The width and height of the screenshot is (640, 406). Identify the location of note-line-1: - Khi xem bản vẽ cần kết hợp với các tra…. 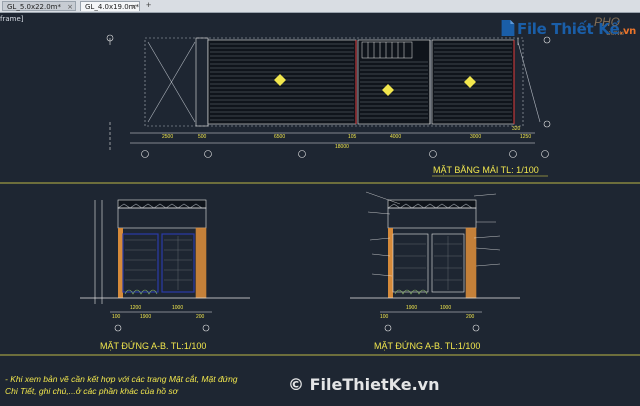
(121, 379).